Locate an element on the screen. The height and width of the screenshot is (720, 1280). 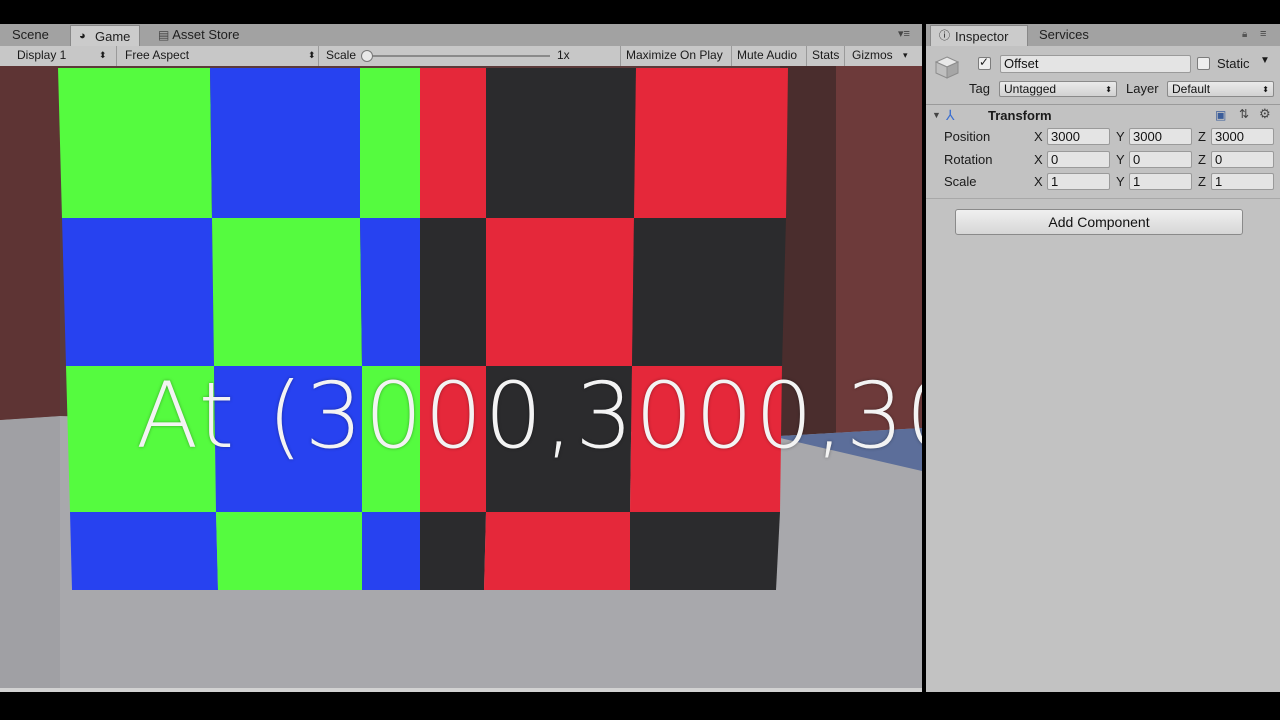
position-x-field: 3000 is located at coordinates (1078, 136).